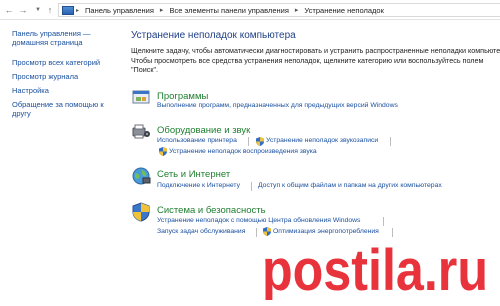  Describe the element at coordinates (322, 140) in the screenshot. I see `troubleshoot-recording-link: Устранение неполадок звукозаписи` at that location.